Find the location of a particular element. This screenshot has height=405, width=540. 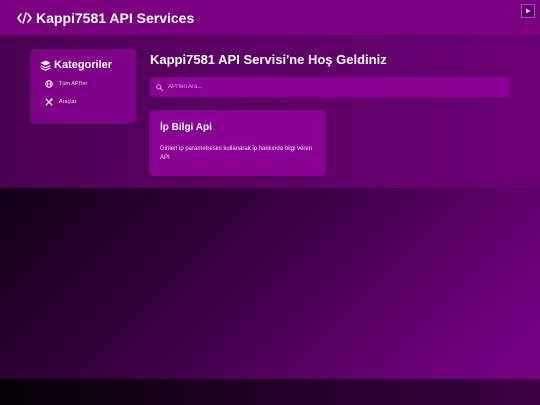

globe-icon is located at coordinates (49, 84).